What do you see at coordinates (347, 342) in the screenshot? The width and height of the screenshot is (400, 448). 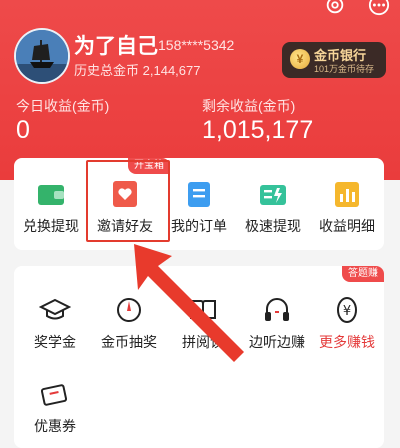 I see `more-earning-label: 更多赚钱` at bounding box center [347, 342].